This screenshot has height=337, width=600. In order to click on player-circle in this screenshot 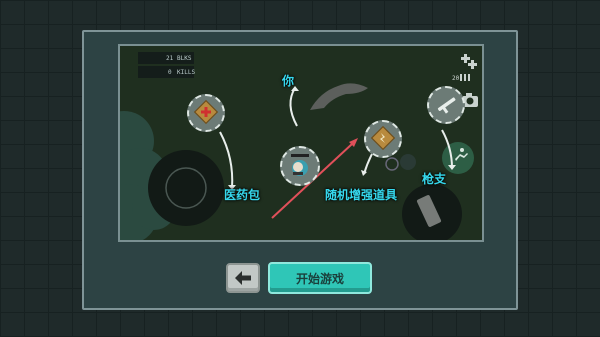, I will do `click(300, 166)`.